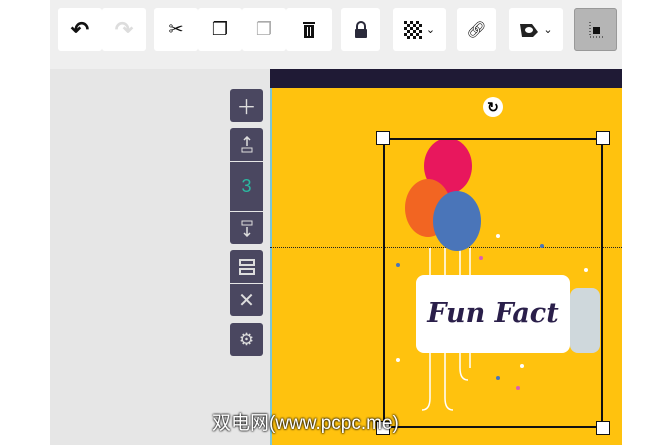 The width and height of the screenshot is (670, 445). I want to click on duplicate-page-button, so click(246, 266).